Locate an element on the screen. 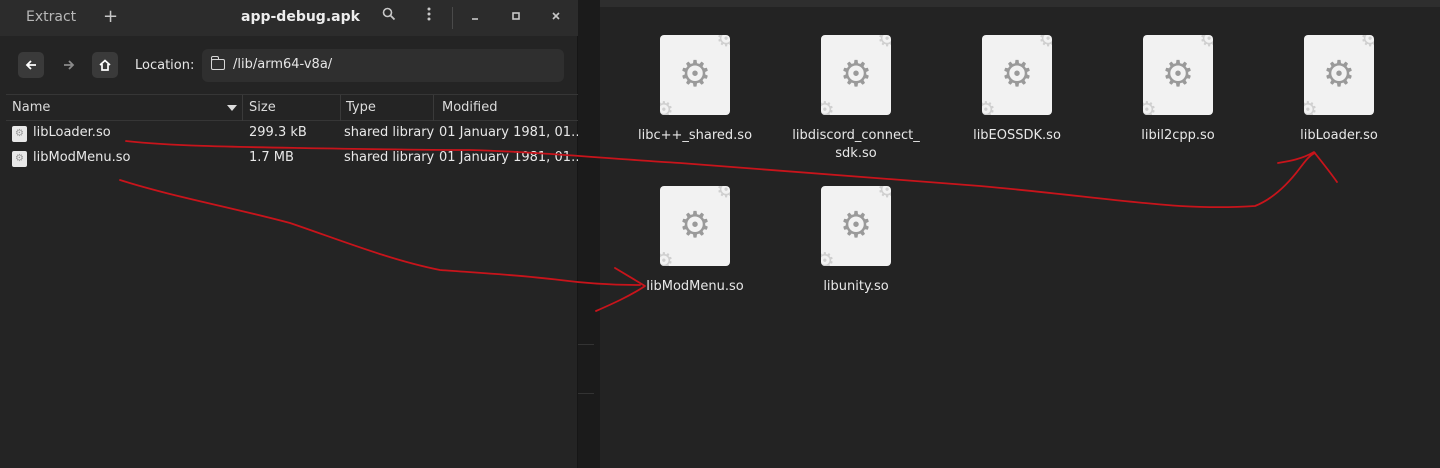 This screenshot has width=1440, height=468. title-bar: Extract + app-debug.apk is located at coordinates (289, 18).